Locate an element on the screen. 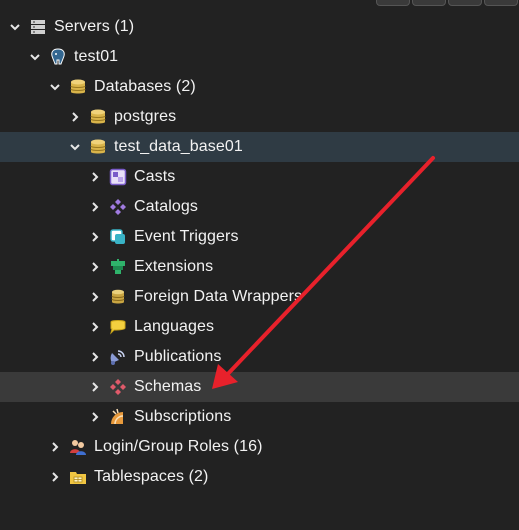  tree-node-event-triggers: Event Triggers is located at coordinates (259, 237).